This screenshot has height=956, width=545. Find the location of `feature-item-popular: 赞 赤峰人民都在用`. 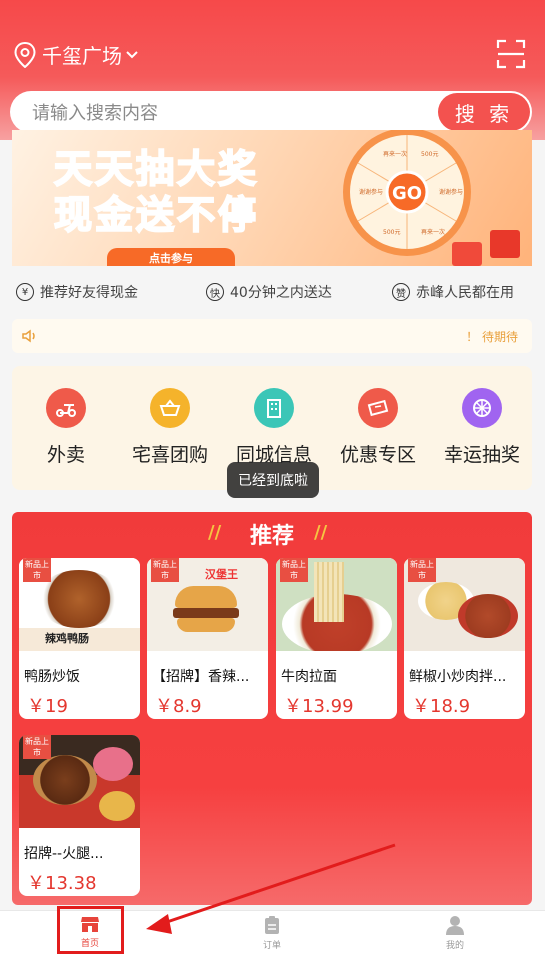

feature-item-popular: 赞 赤峰人民都在用 is located at coordinates (453, 292).